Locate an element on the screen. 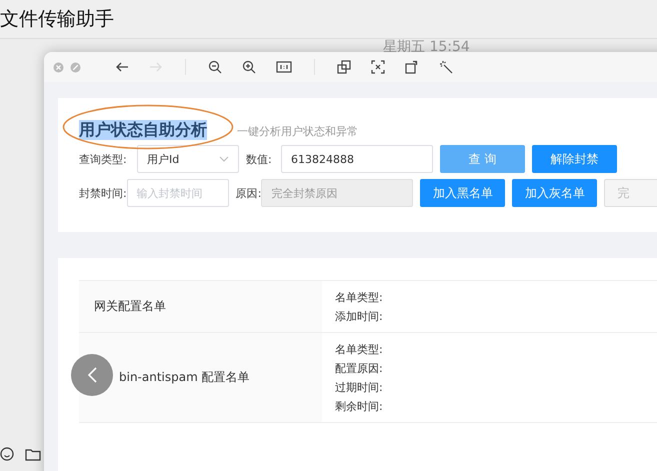 The width and height of the screenshot is (657, 471). copy-icon is located at coordinates (344, 67).